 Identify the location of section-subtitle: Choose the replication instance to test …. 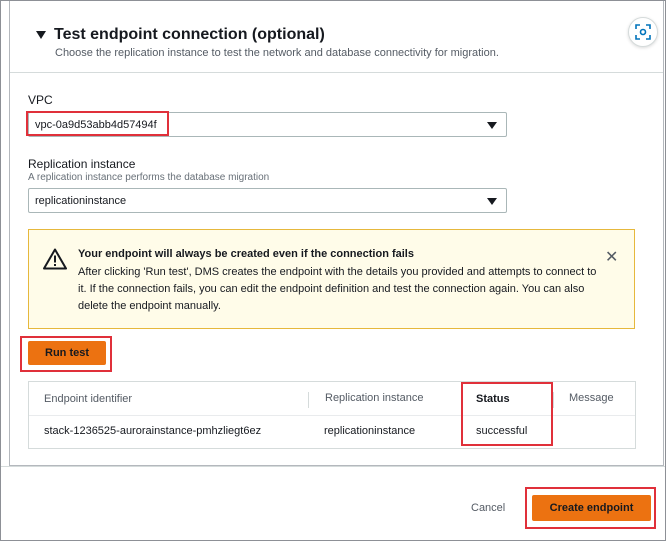
(277, 53).